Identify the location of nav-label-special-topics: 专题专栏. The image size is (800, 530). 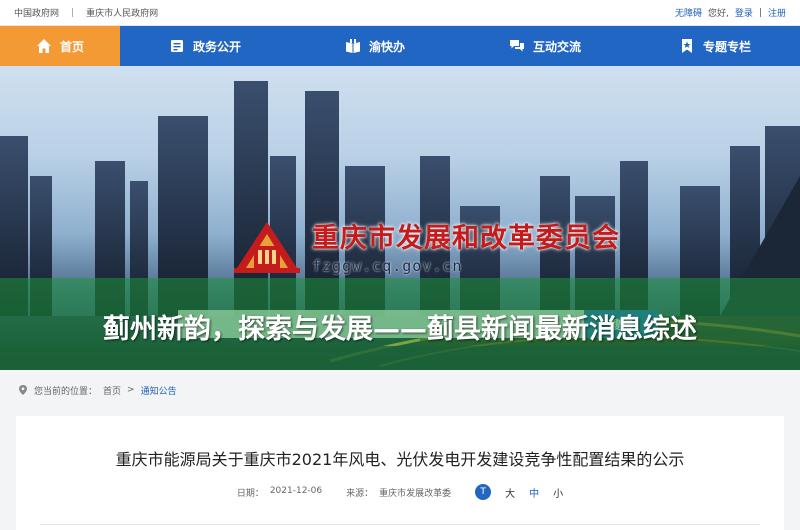
(726, 46).